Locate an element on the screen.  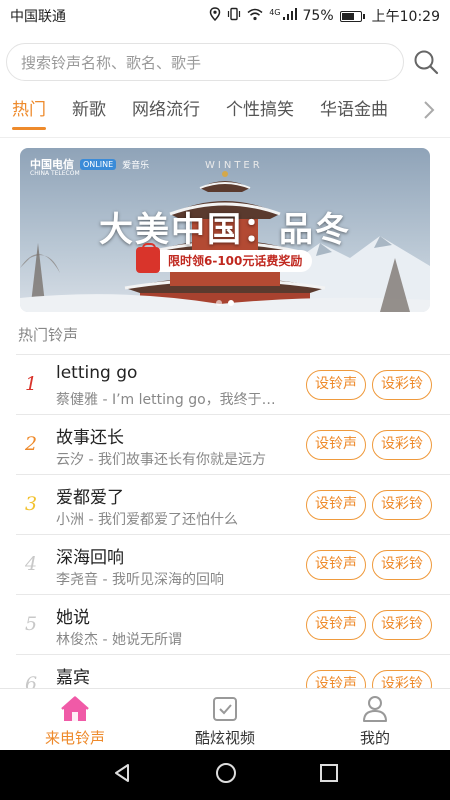
battery-percent: 75% is located at coordinates (318, 16).